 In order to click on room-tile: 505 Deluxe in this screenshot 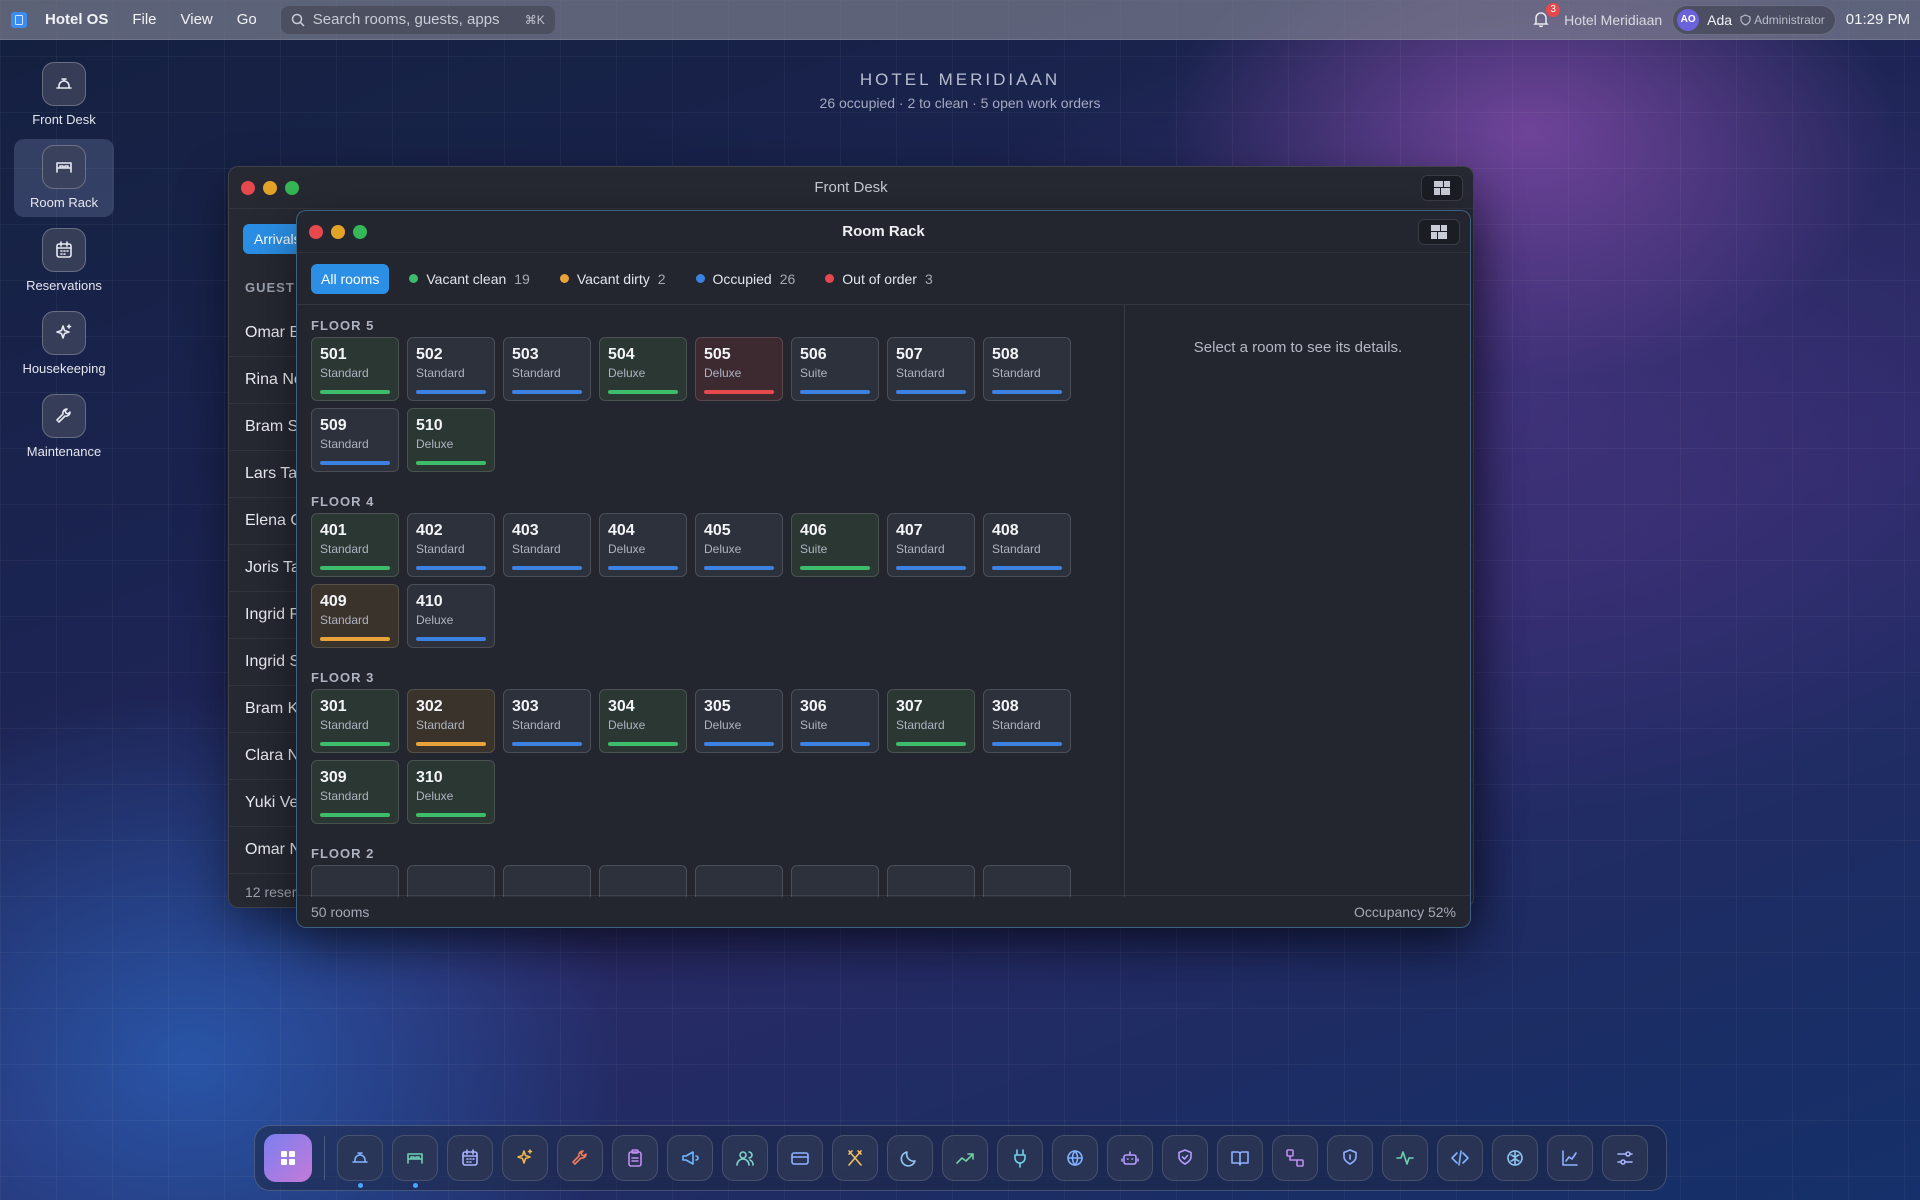, I will do `click(739, 369)`.